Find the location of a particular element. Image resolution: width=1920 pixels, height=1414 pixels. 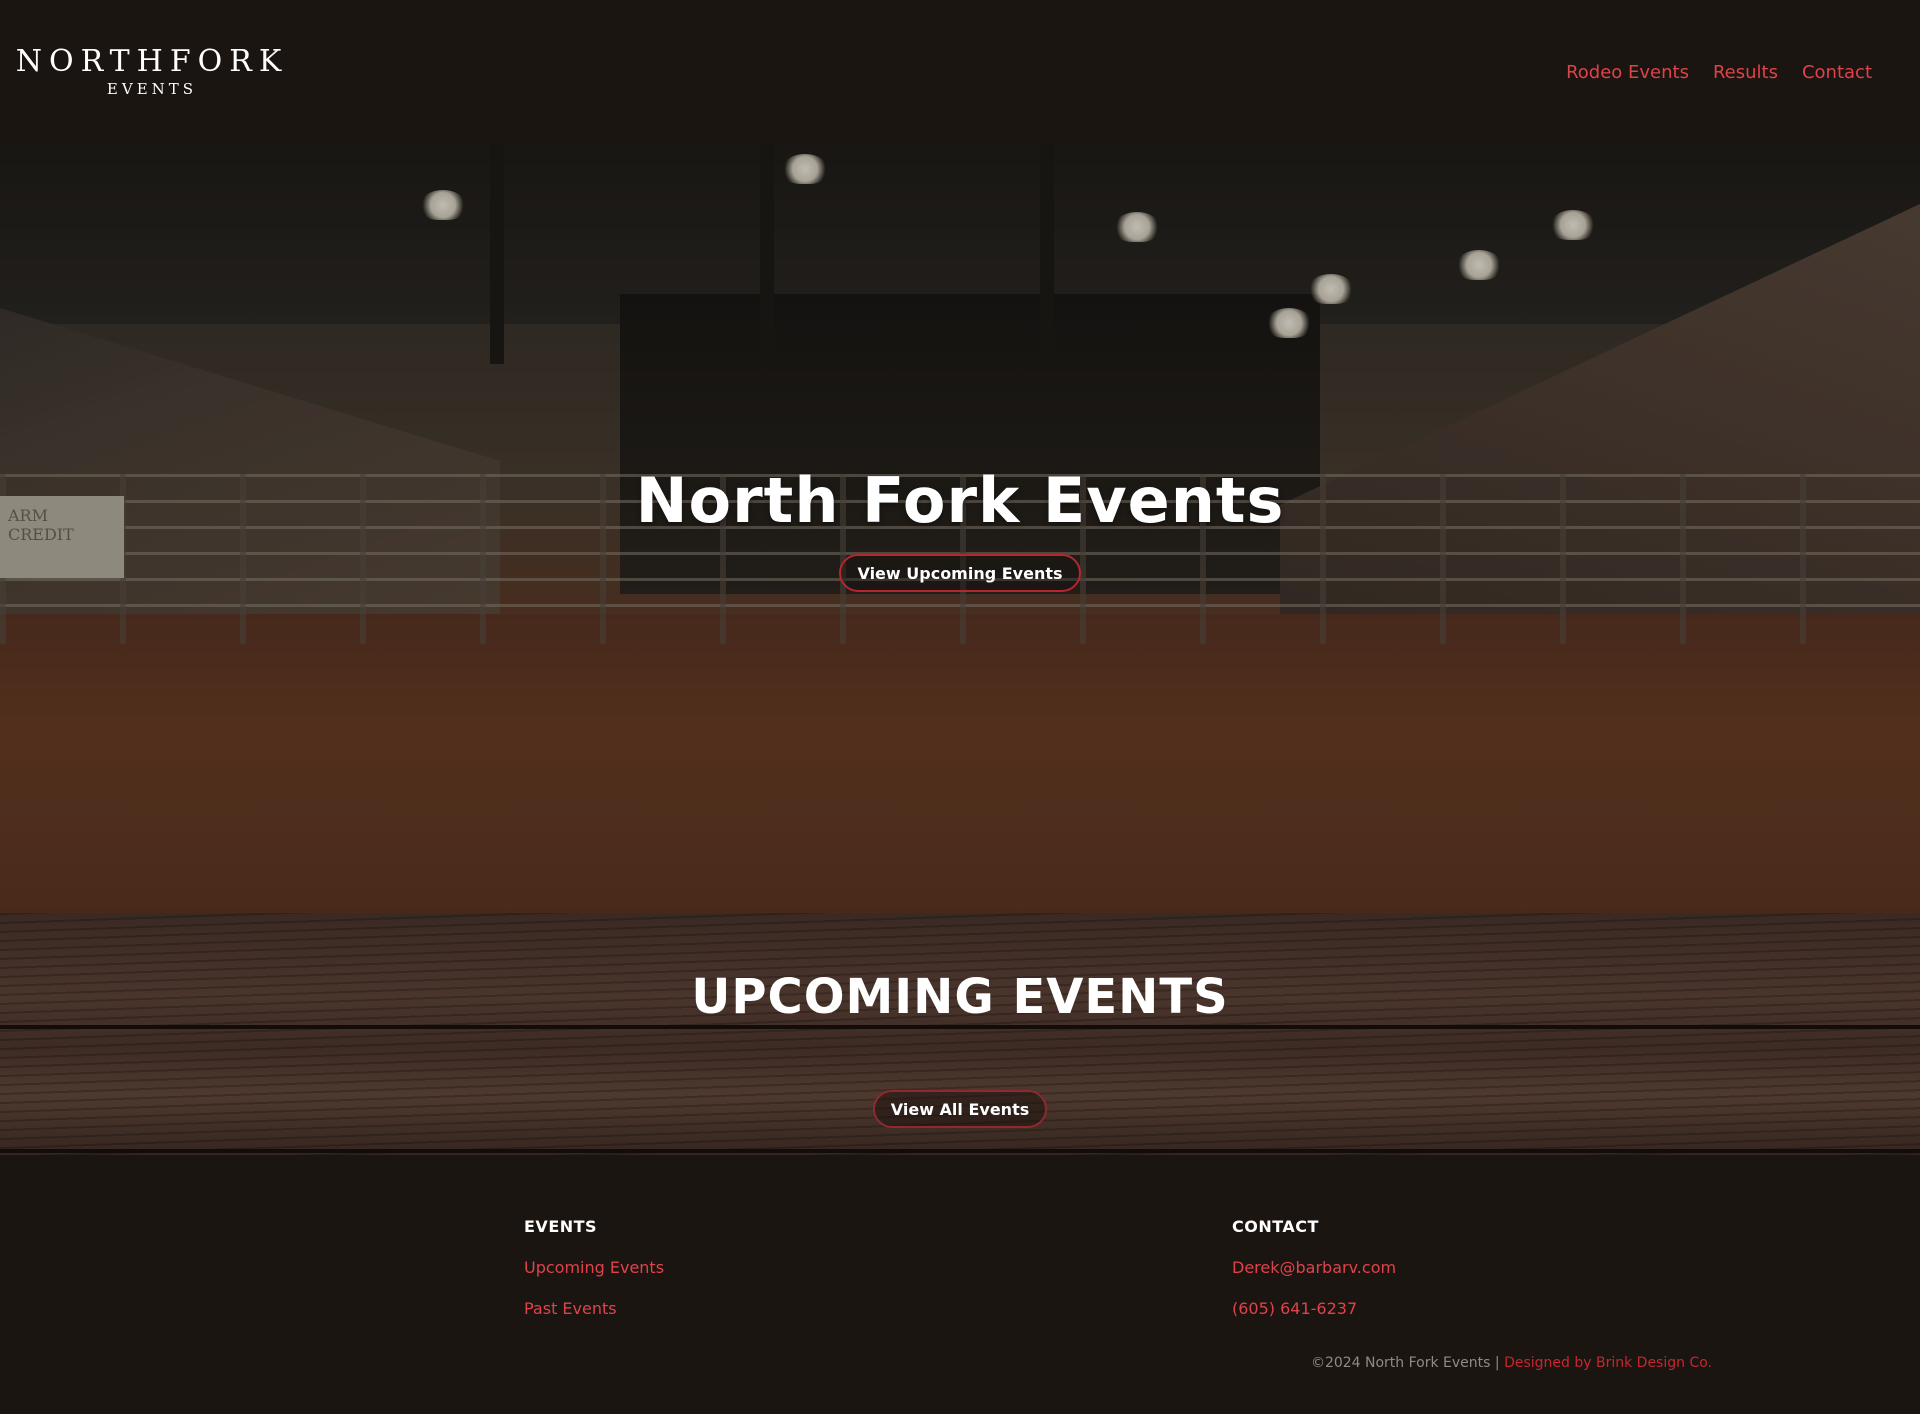

nav-contact: Contact is located at coordinates (1837, 72).